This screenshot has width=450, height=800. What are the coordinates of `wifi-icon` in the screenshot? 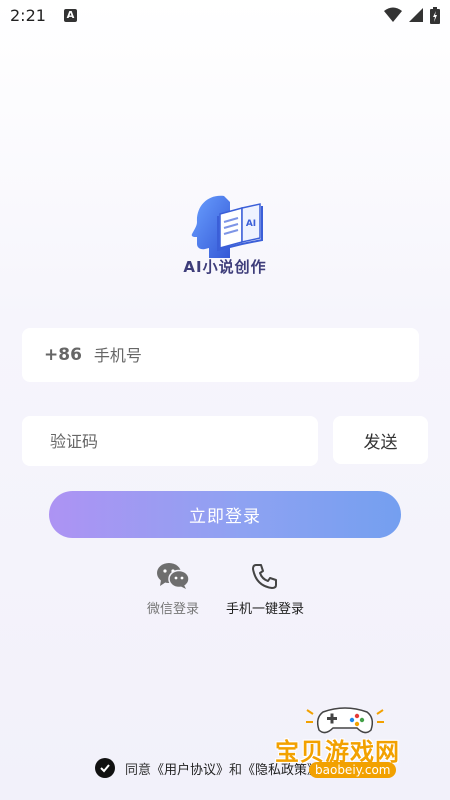 It's located at (393, 14).